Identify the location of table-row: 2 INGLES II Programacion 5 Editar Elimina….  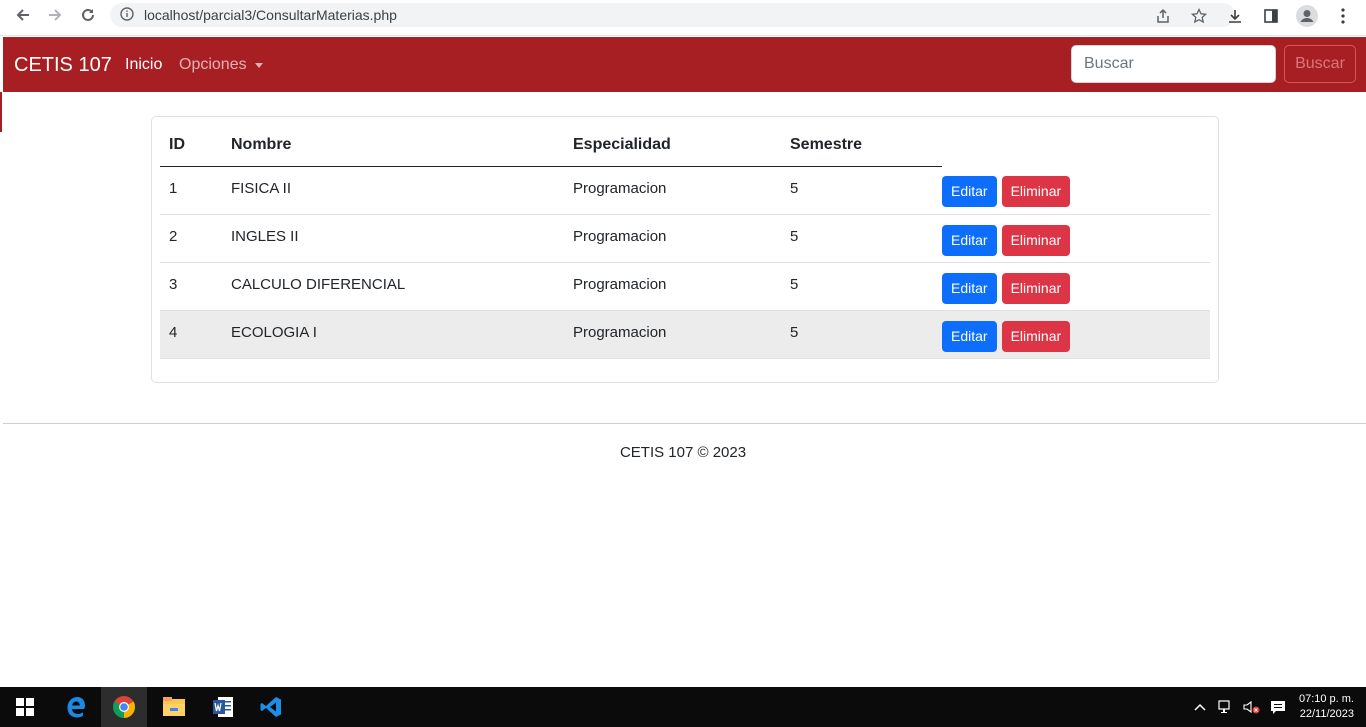
(685, 238).